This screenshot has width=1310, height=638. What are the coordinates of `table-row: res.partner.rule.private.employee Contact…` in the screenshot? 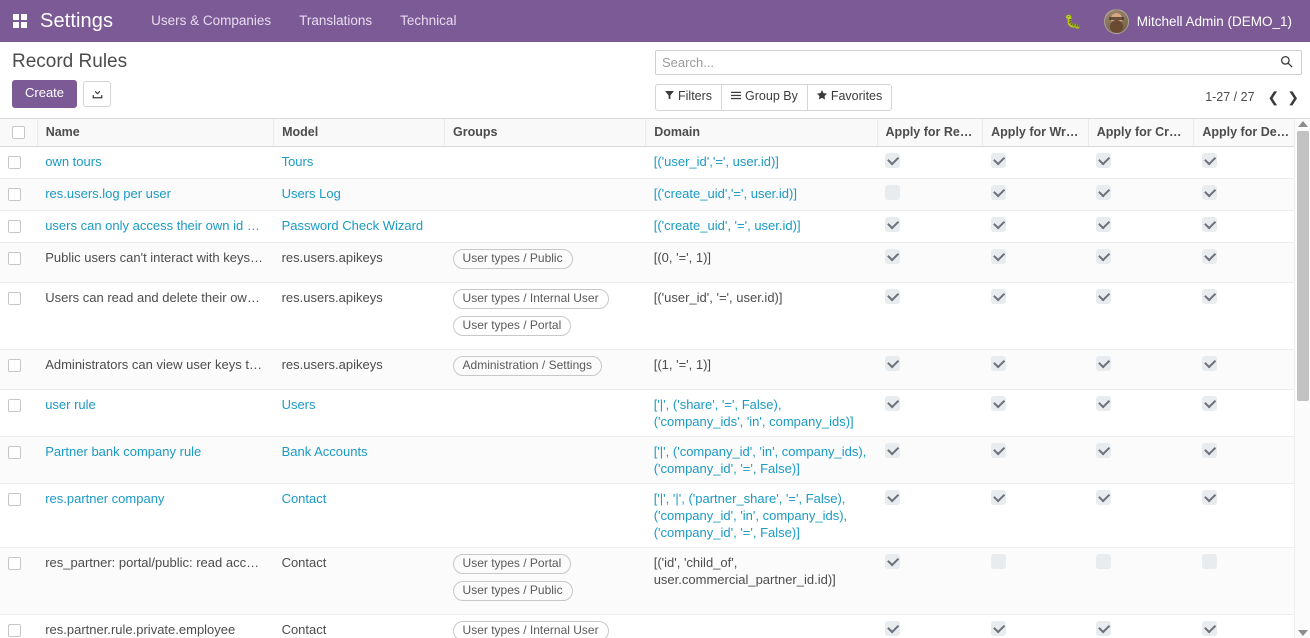 It's located at (650, 626).